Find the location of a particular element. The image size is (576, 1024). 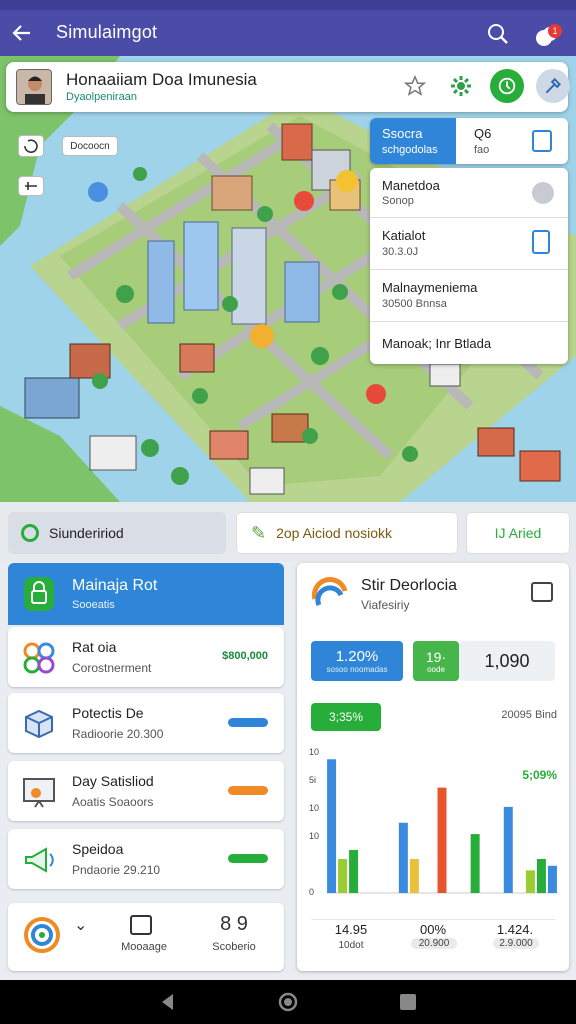

chip-label: 2op Aiciod nosiokk is located at coordinates (334, 533).